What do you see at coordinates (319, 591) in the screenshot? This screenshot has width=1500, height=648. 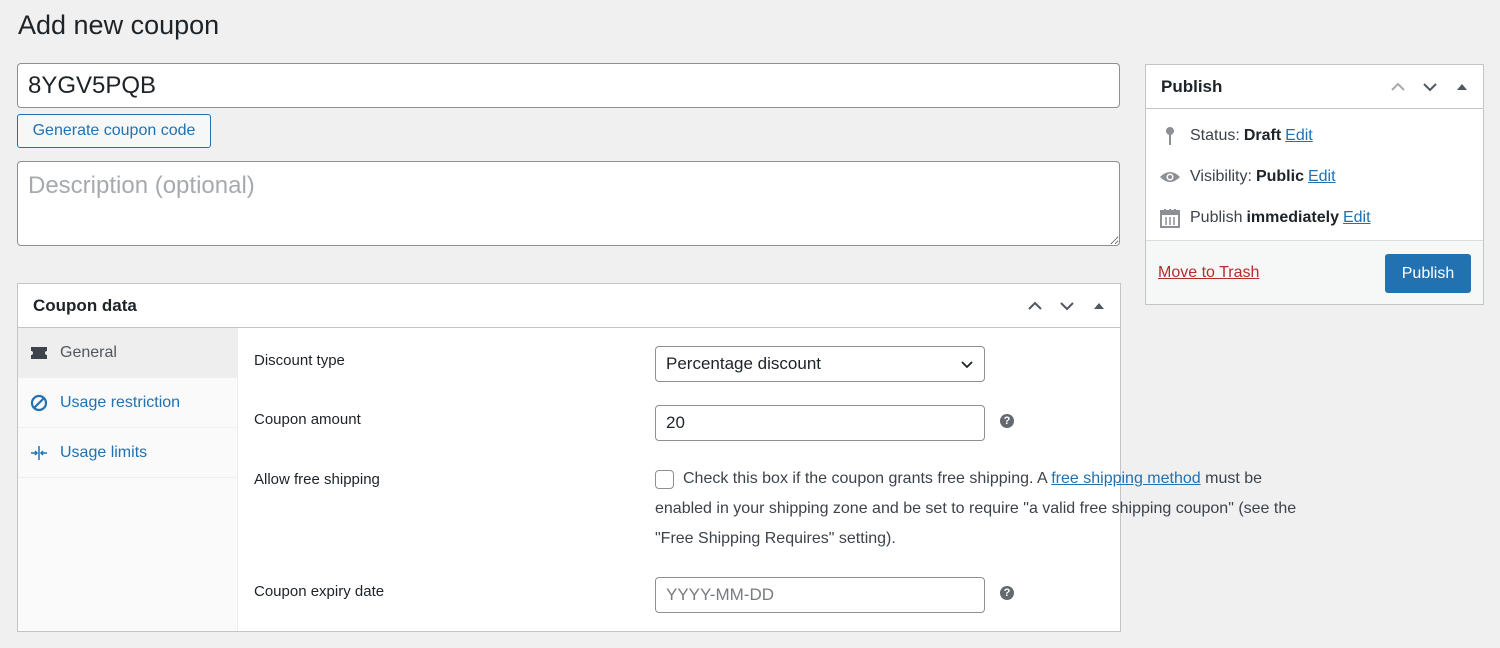 I see `coupon-expiry-label: Coupon expiry date` at bounding box center [319, 591].